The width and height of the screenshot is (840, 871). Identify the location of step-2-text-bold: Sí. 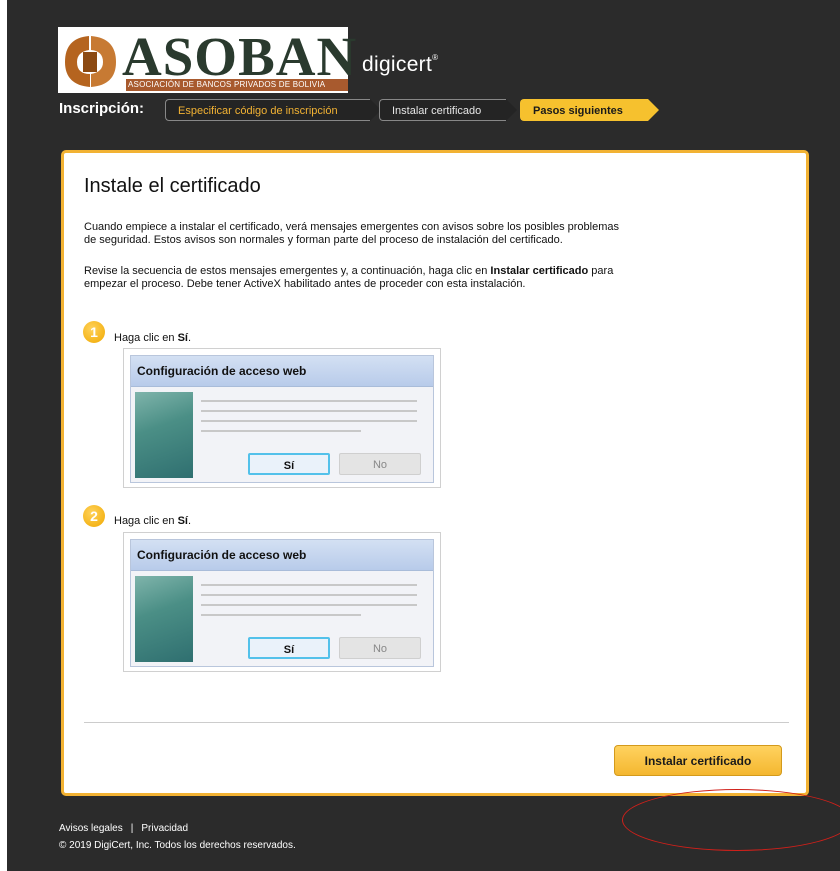
(182, 521).